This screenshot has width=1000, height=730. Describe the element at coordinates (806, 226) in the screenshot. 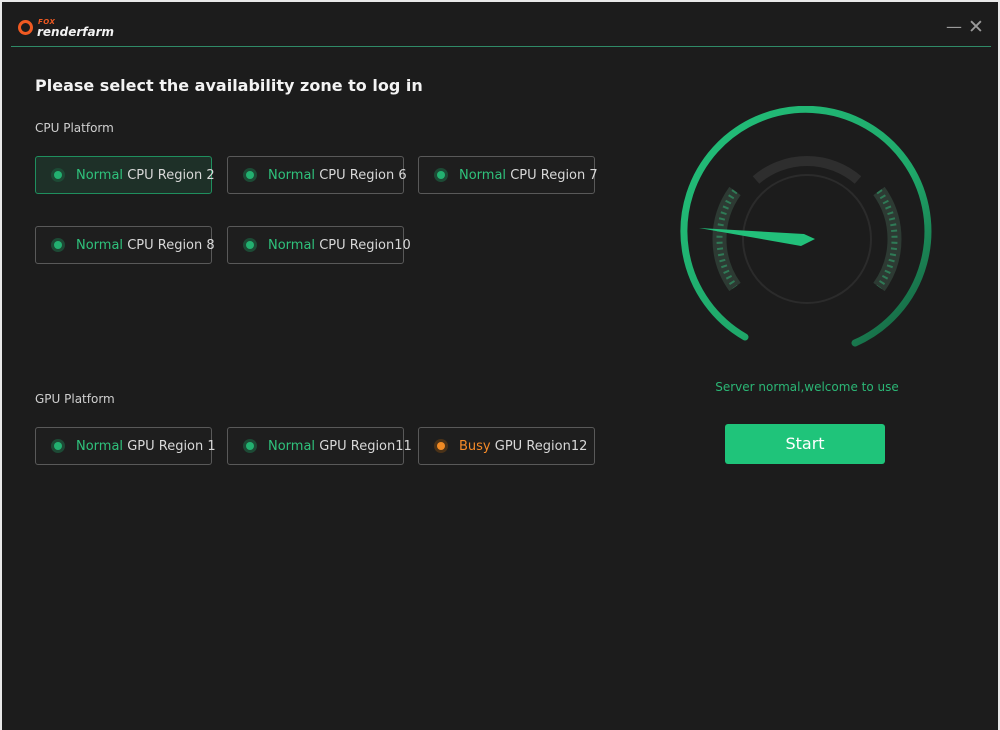

I see `speedometer-icon` at that location.